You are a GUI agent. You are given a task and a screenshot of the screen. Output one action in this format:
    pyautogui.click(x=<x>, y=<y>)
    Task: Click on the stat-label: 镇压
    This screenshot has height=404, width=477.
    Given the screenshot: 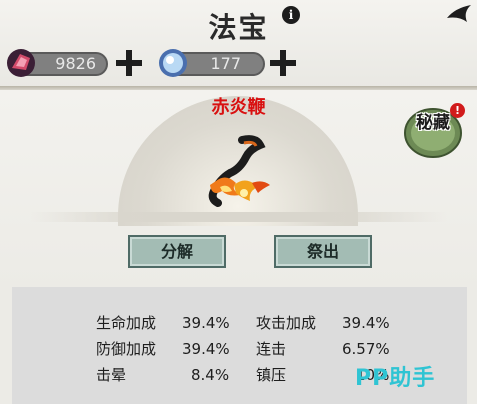 What is the action you would take?
    pyautogui.click(x=271, y=375)
    